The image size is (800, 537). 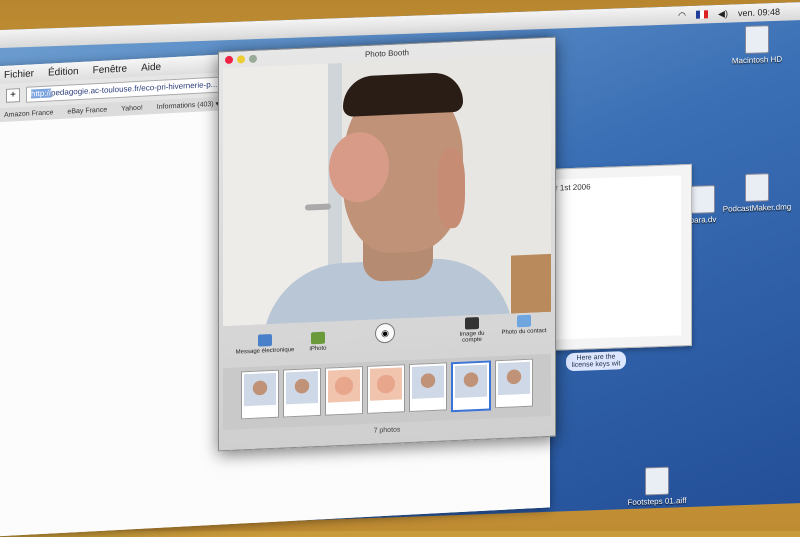 I want to click on text-window-content: r 1st 2006, so click(x=616, y=257).